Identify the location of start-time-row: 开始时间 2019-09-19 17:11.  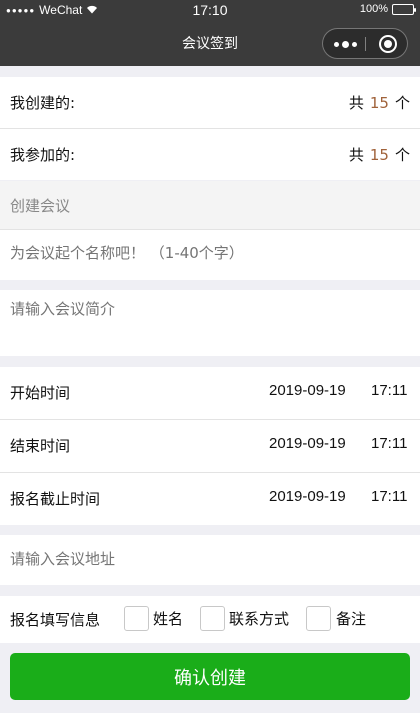
(210, 393).